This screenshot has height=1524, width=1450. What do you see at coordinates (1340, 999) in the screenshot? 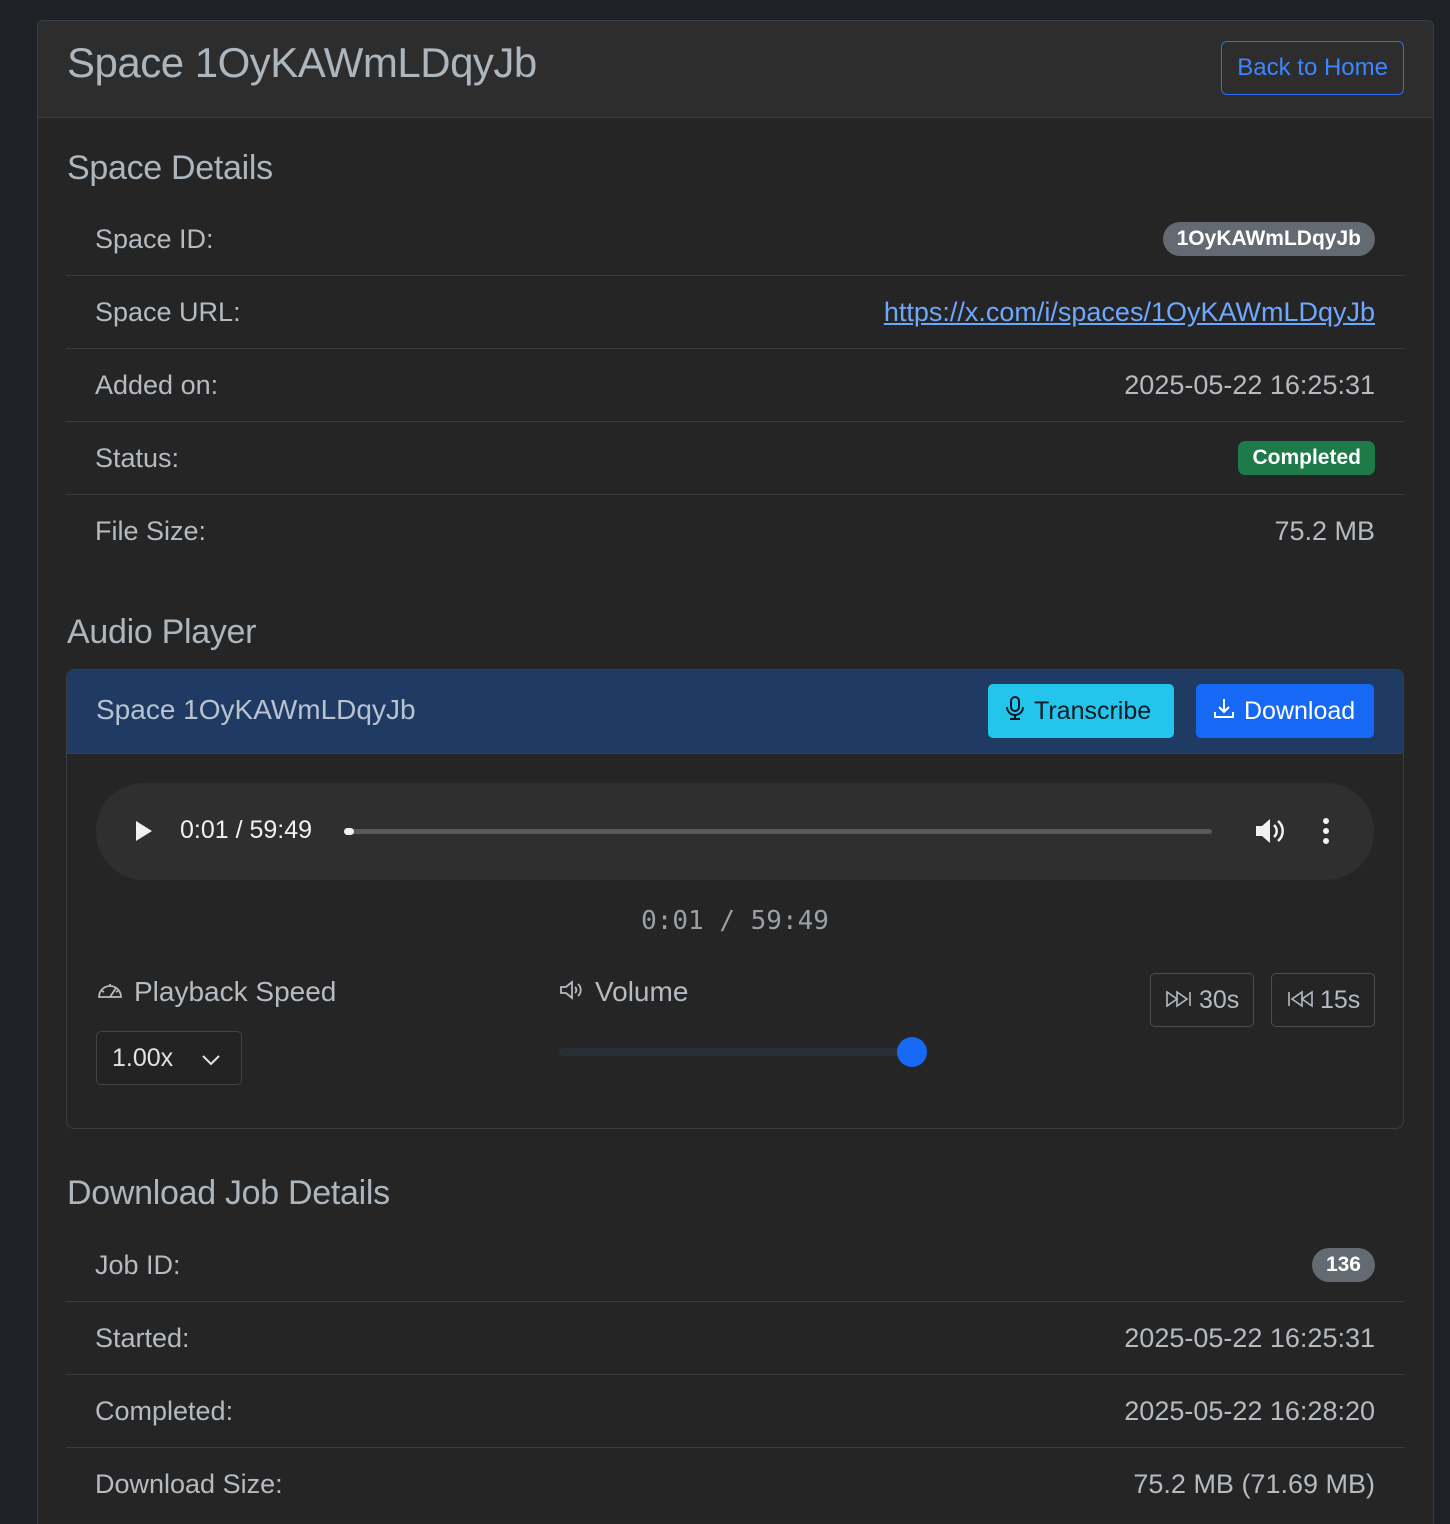
I see `skip-back-label: 15s` at bounding box center [1340, 999].